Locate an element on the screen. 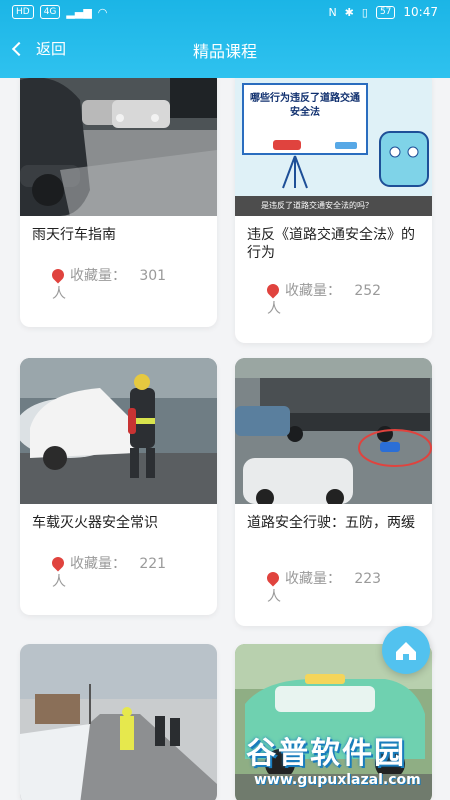  time: 10:47 is located at coordinates (420, 12).